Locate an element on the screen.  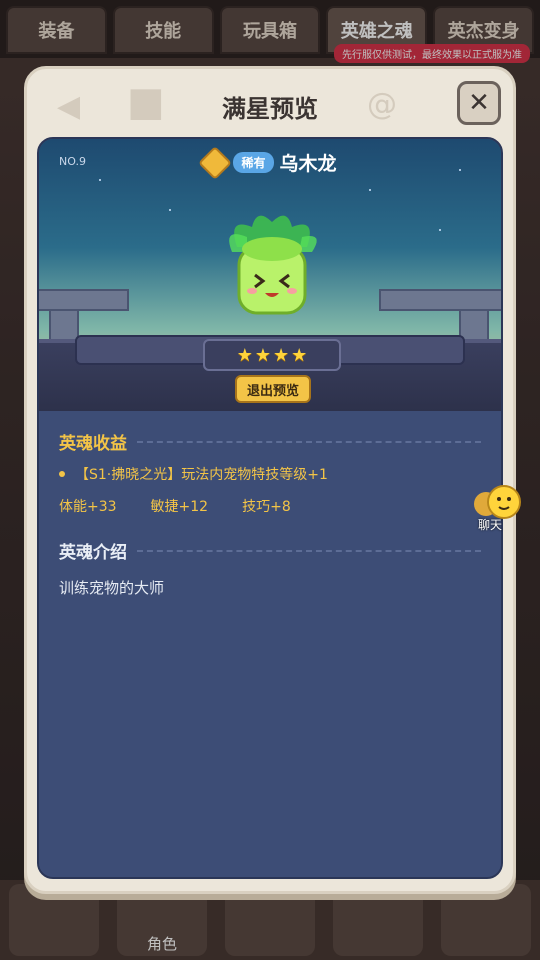
close-icon: ✕ is located at coordinates (479, 103).